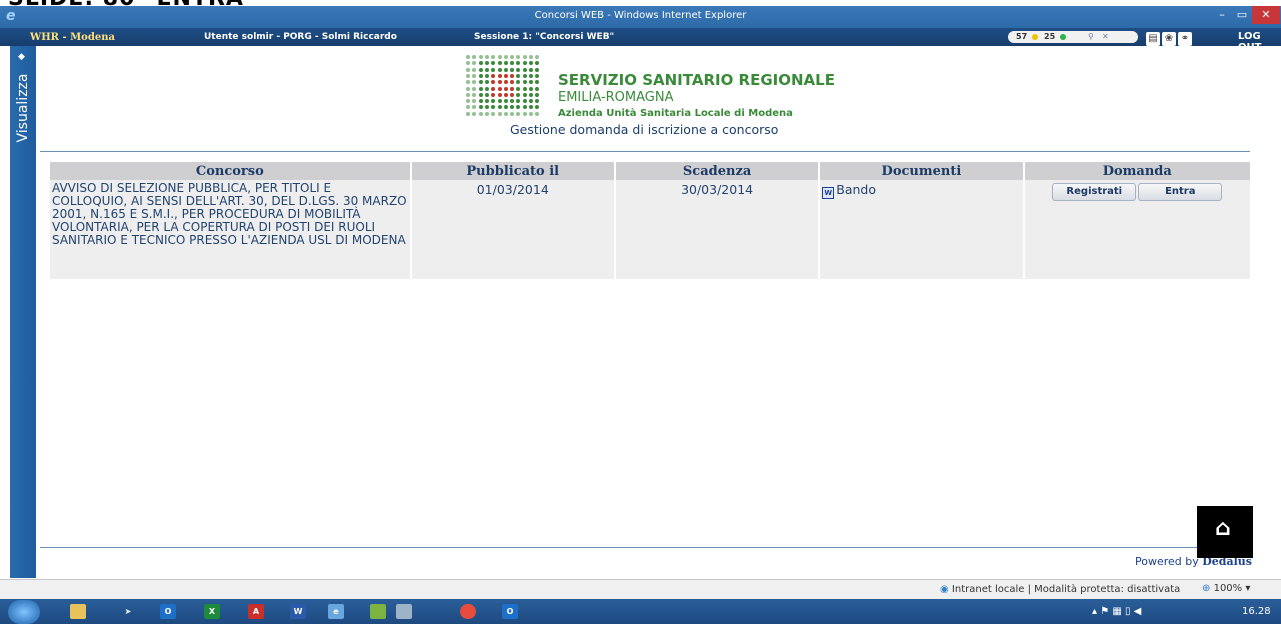 The width and height of the screenshot is (1281, 624). What do you see at coordinates (544, 37) in the screenshot?
I see `session-info: Sessione 1: "Concorsi WEB"` at bounding box center [544, 37].